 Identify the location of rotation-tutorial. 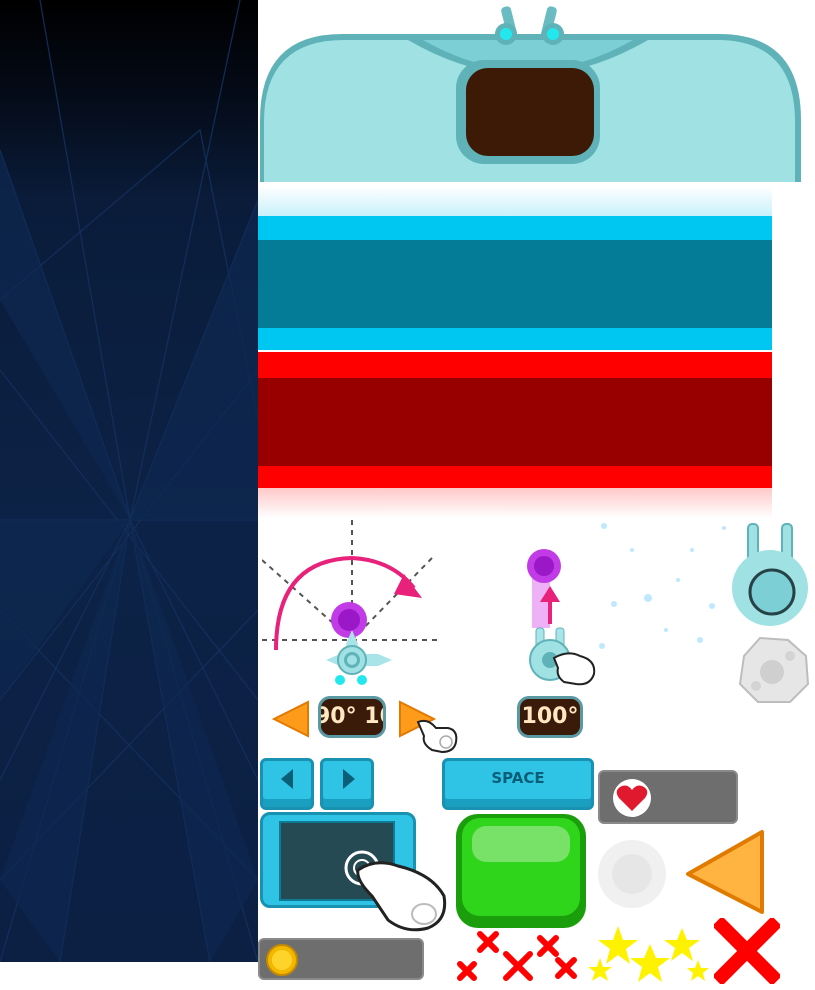
(352, 602).